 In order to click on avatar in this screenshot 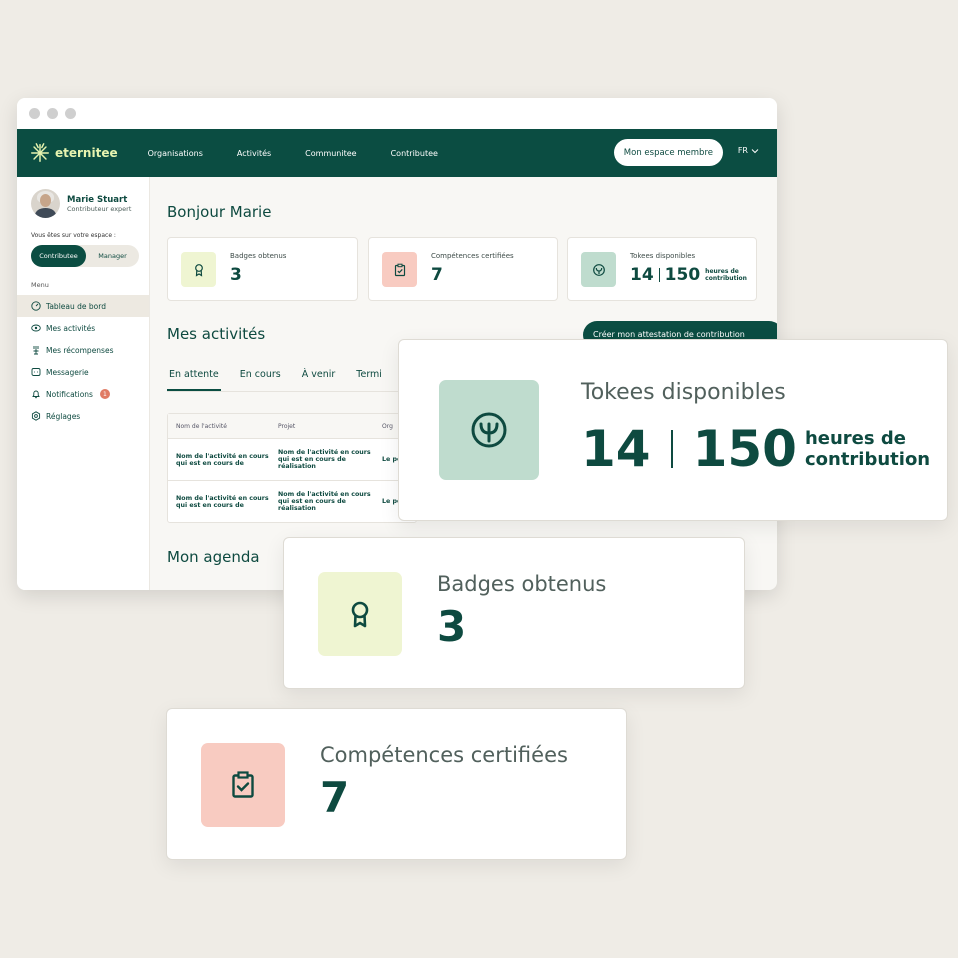, I will do `click(45, 203)`.